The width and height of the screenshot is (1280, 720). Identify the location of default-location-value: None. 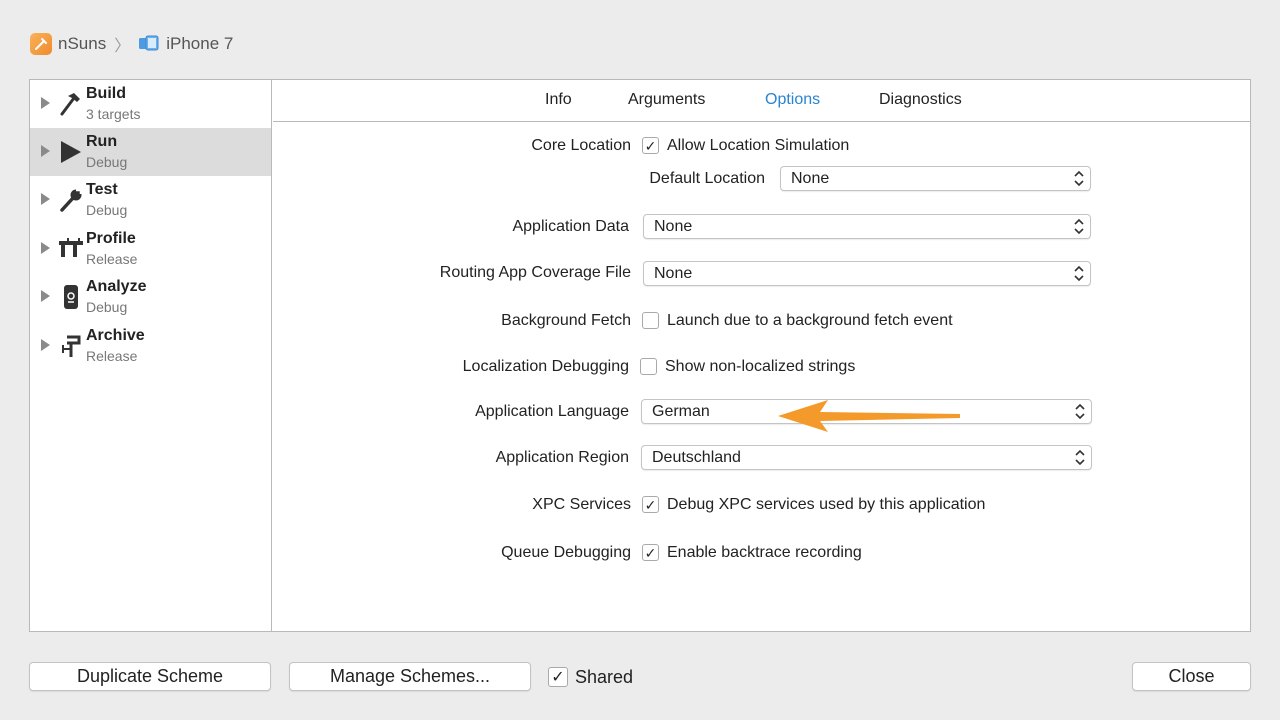
(810, 178).